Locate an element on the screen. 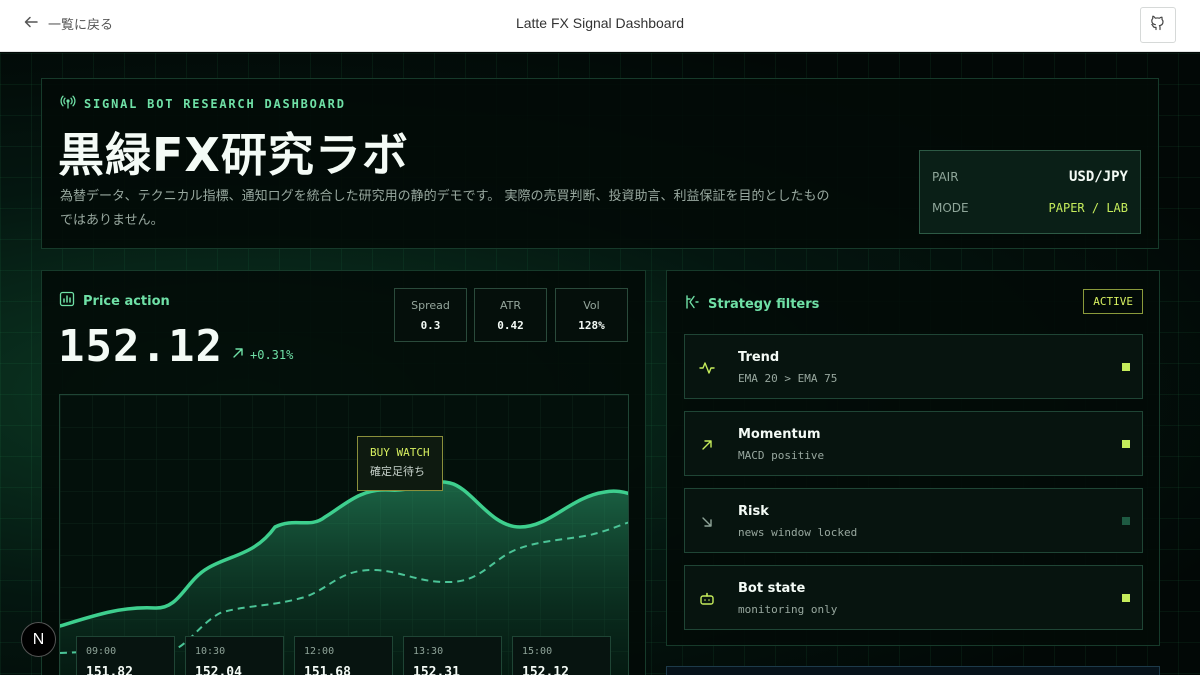 This screenshot has height=675, width=1200. metric-spread: Spread 0.3 is located at coordinates (430, 315).